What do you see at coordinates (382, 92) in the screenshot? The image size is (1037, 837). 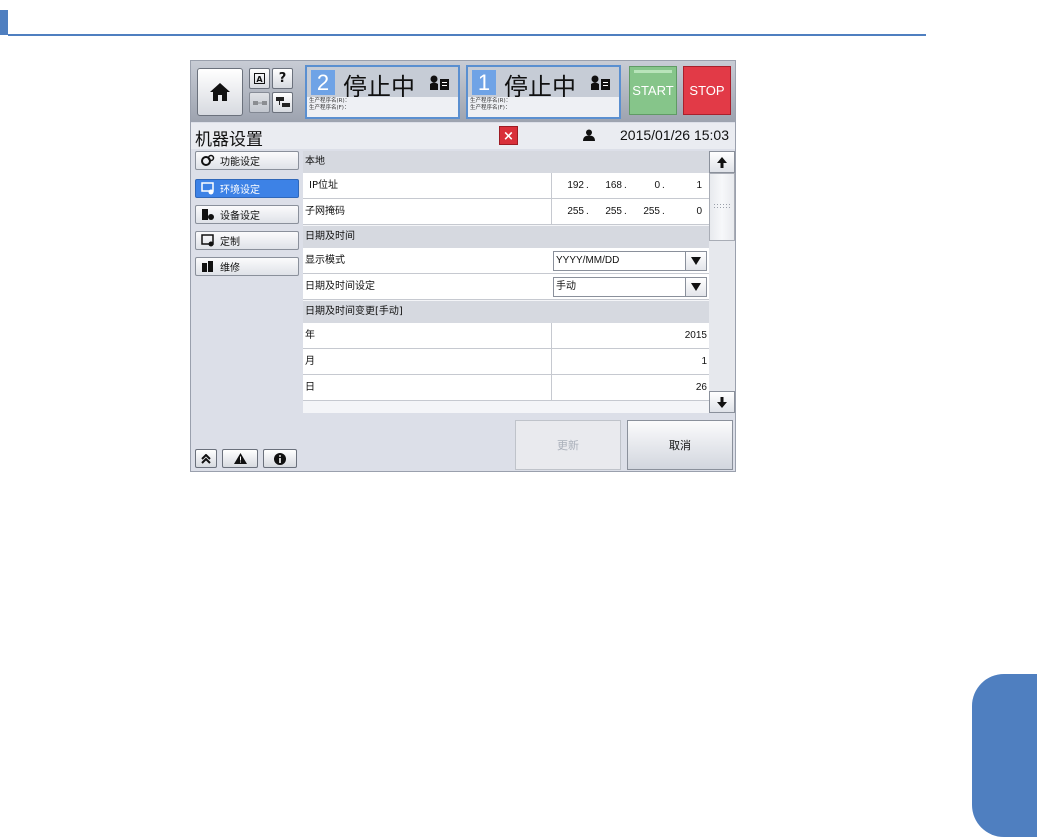 I see `unit-2-status: 2 停止中 生产程序名(R)： 生产程序名(F)：` at bounding box center [382, 92].